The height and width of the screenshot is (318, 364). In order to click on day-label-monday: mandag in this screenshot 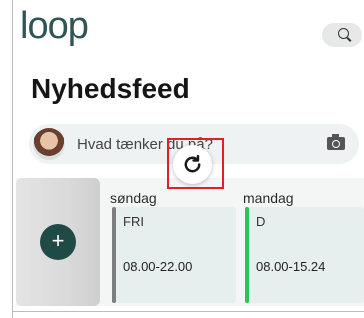, I will do `click(268, 198)`.